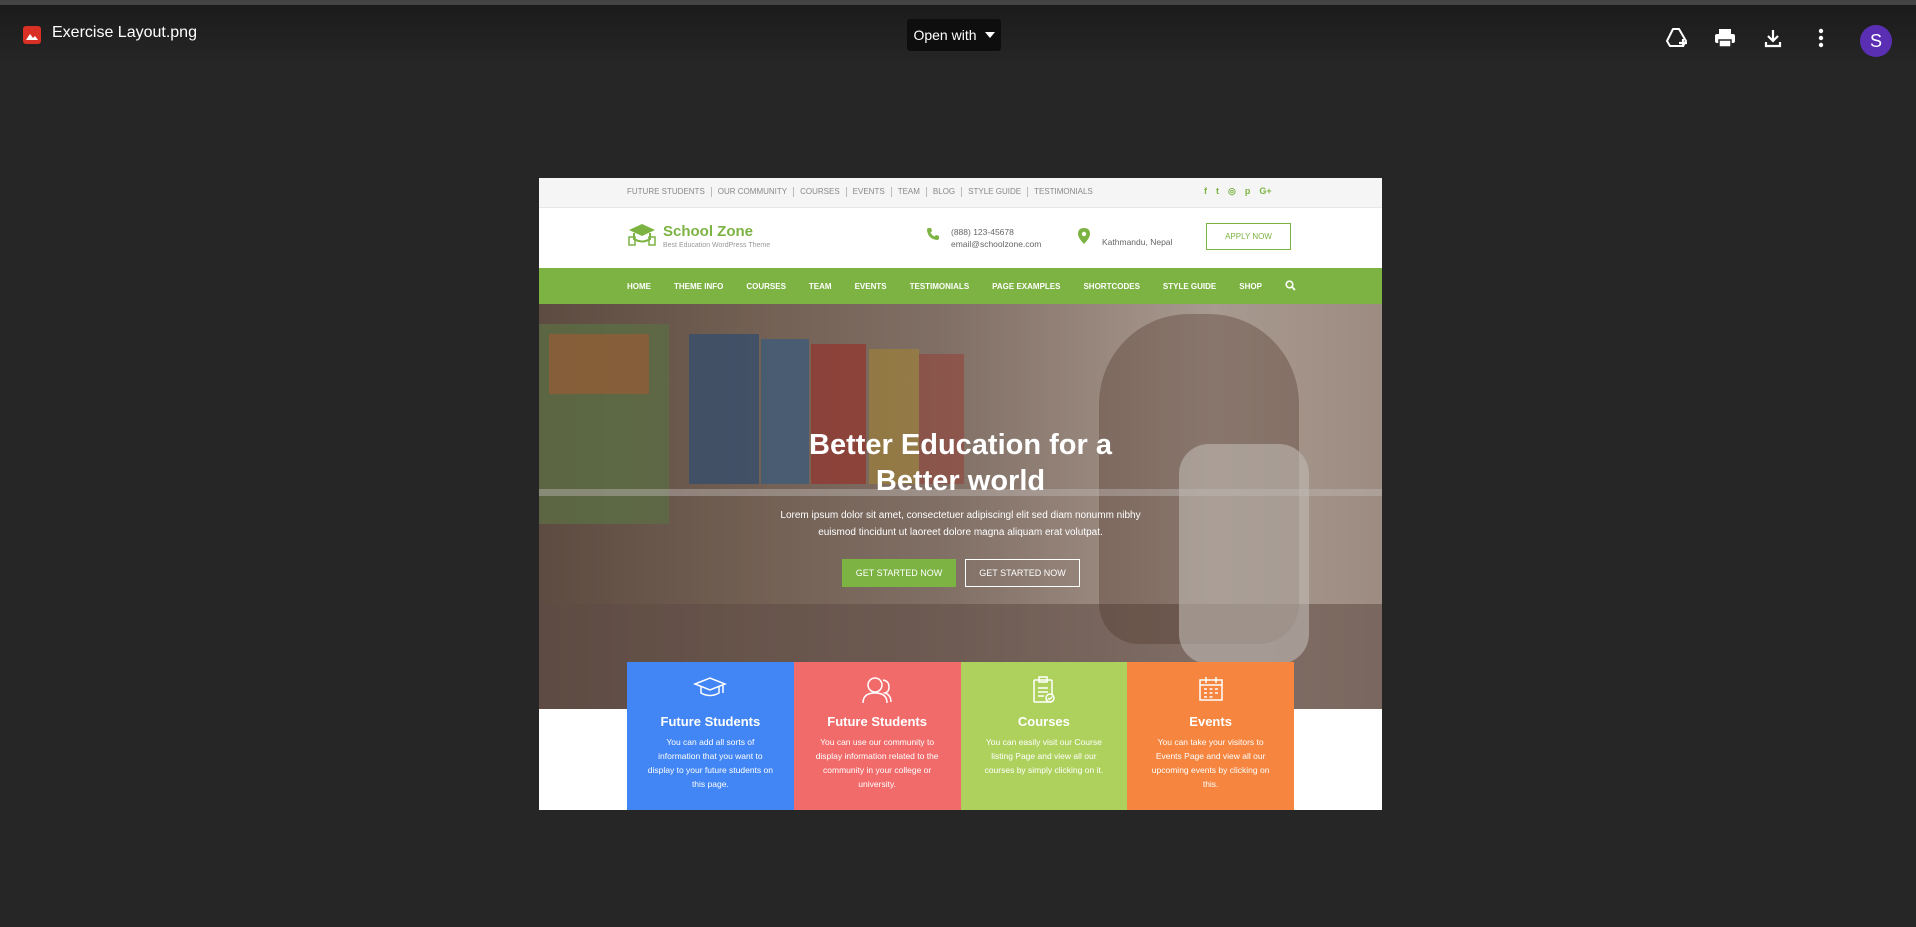  I want to click on open-with-label: Open with, so click(945, 35).